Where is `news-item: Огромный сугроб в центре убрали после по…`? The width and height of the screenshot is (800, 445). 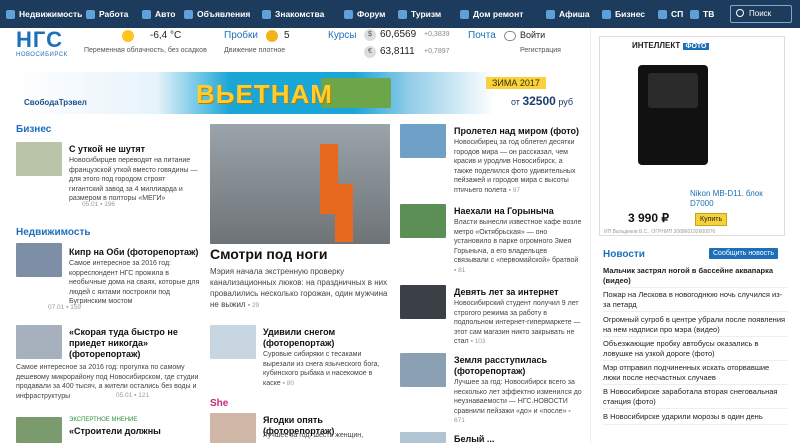
news-item: Огромный сугроб в центре убрали после по… is located at coordinates (695, 326).